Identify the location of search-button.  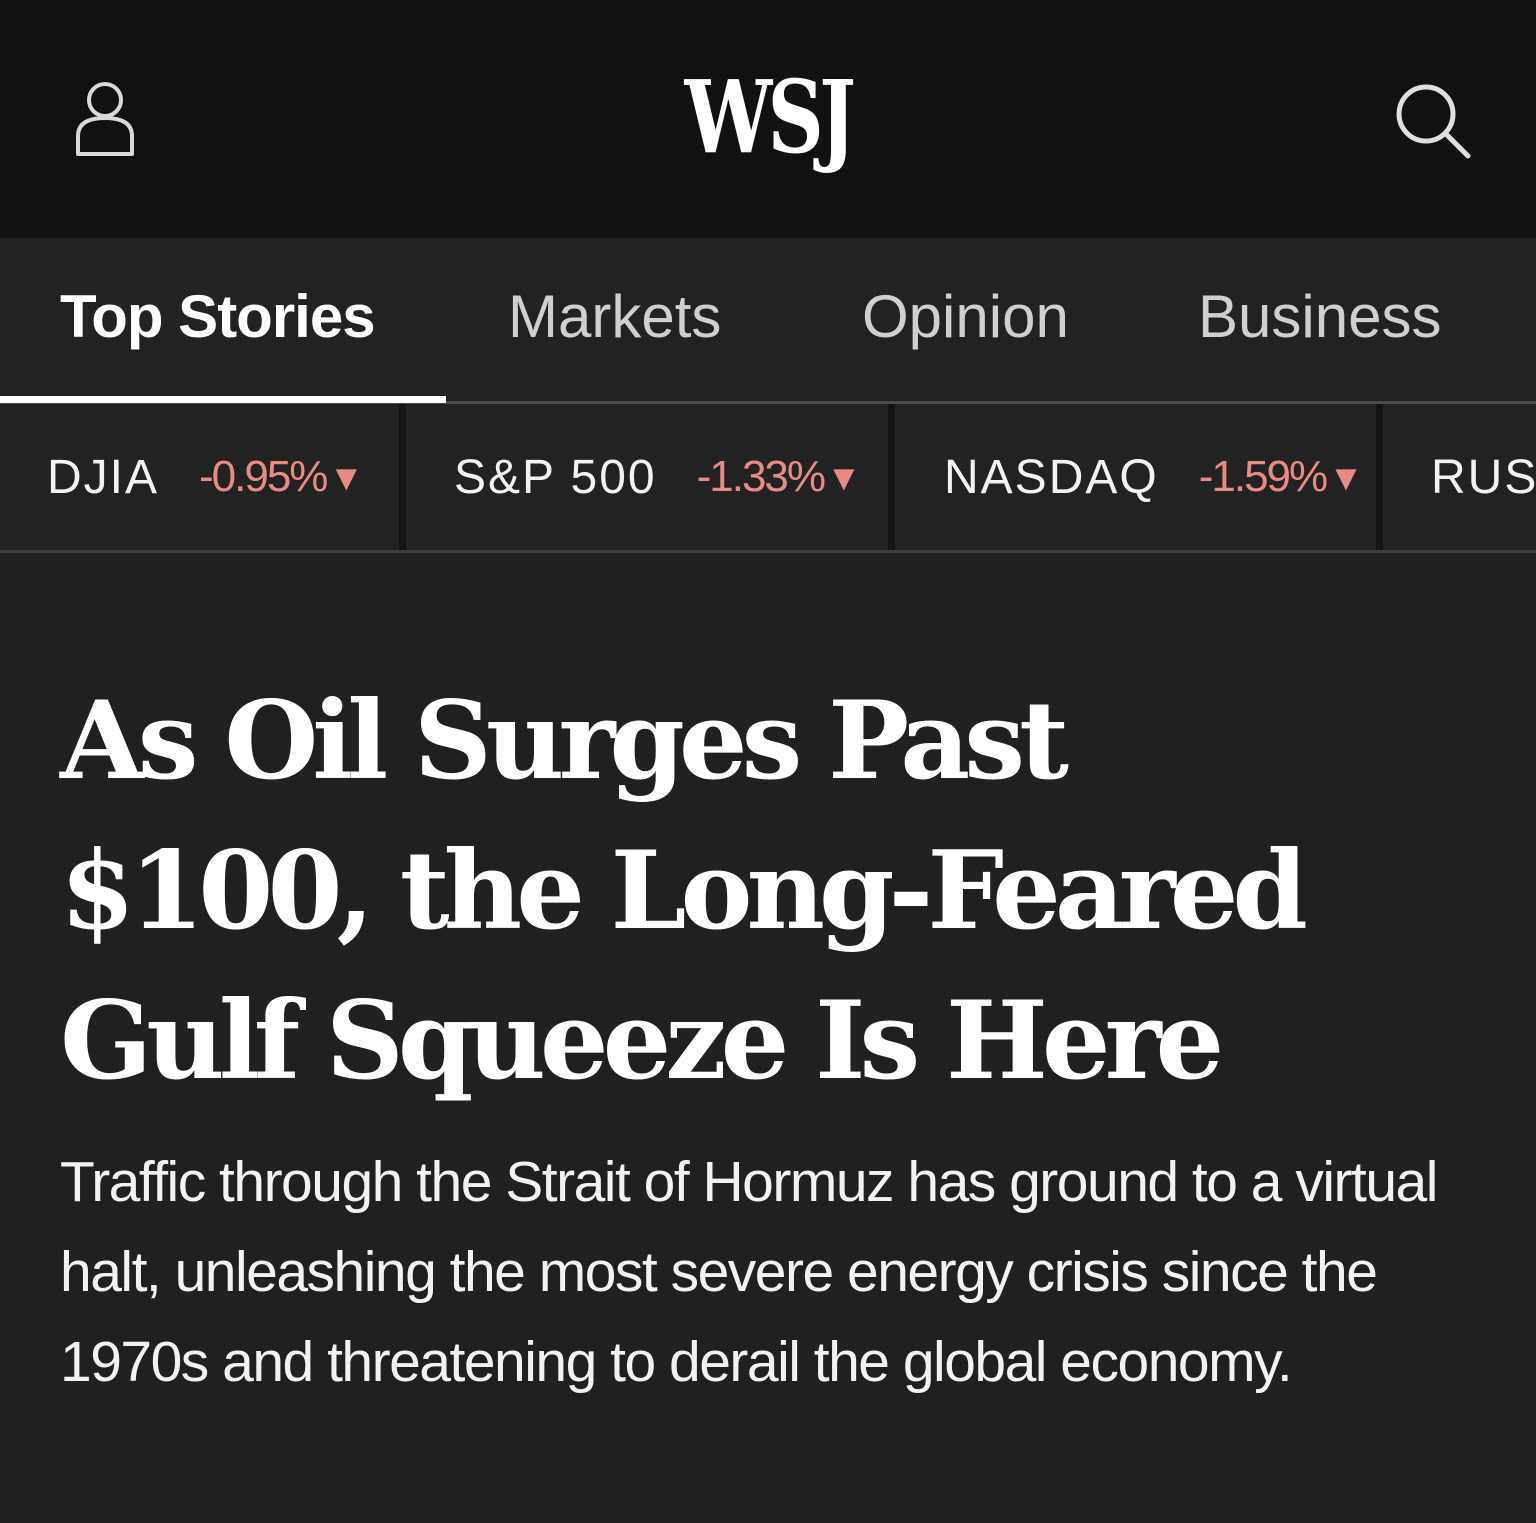
(1432, 120).